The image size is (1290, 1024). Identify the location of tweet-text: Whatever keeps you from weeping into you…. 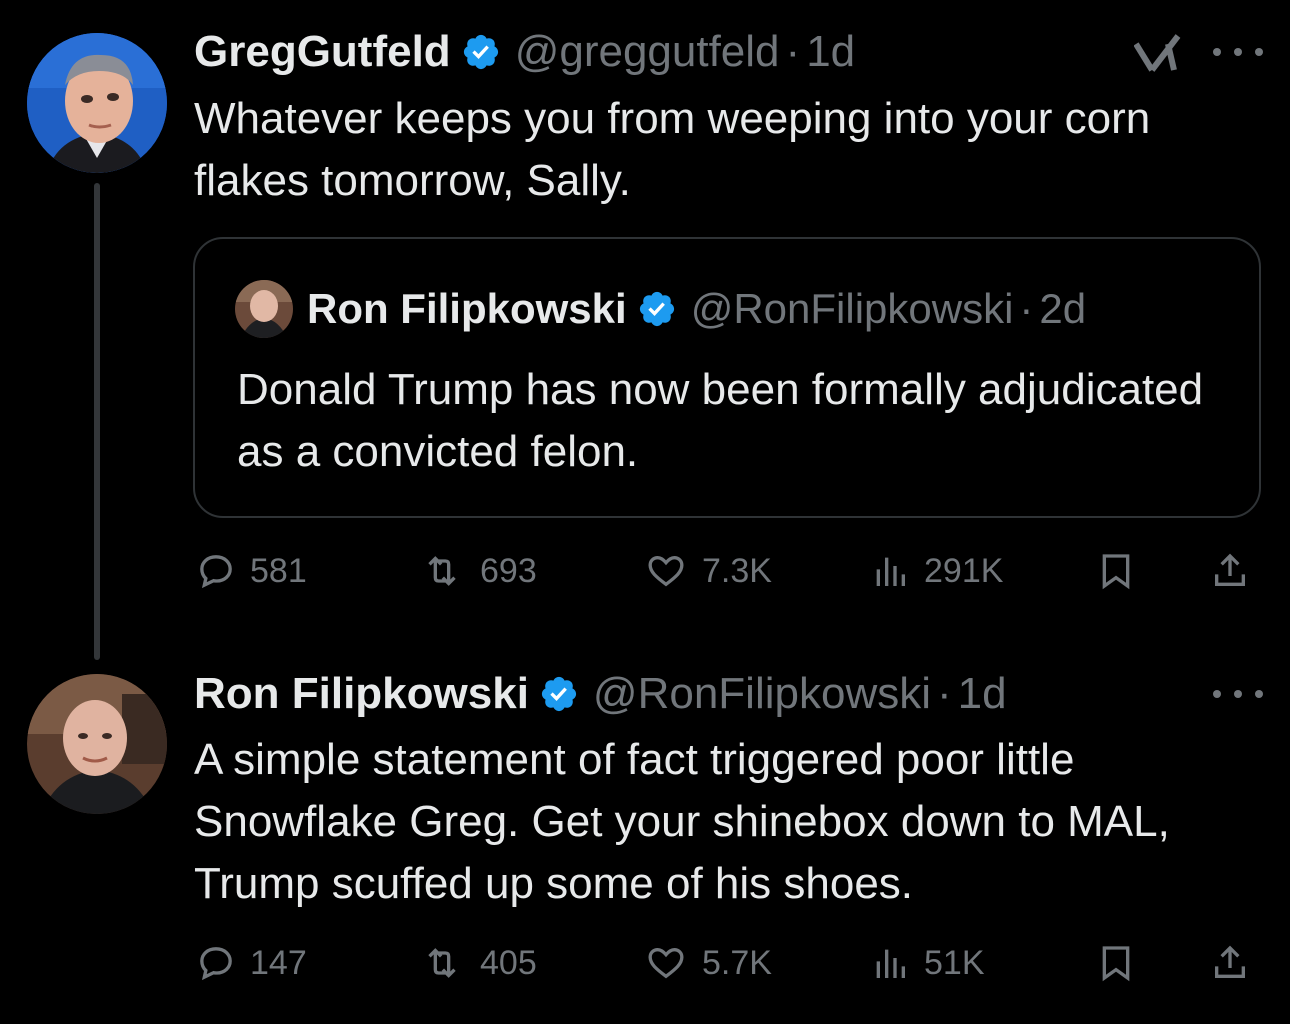
(672, 149).